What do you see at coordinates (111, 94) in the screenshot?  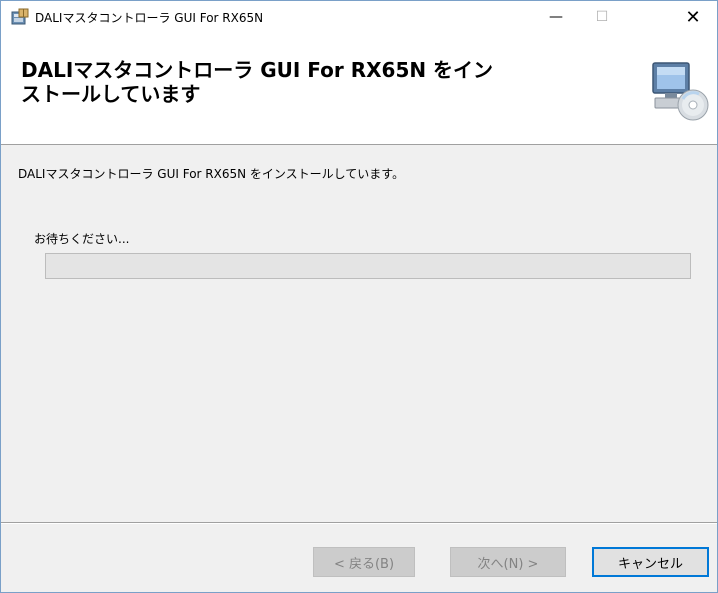 I see `header-title-line2: ストールしています` at bounding box center [111, 94].